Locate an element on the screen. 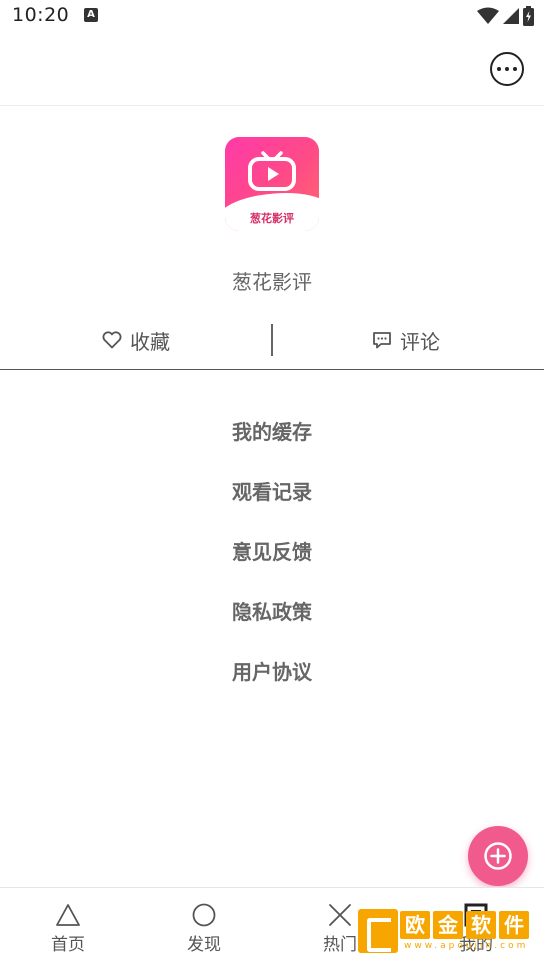  comment-button: 评论 is located at coordinates (406, 340).